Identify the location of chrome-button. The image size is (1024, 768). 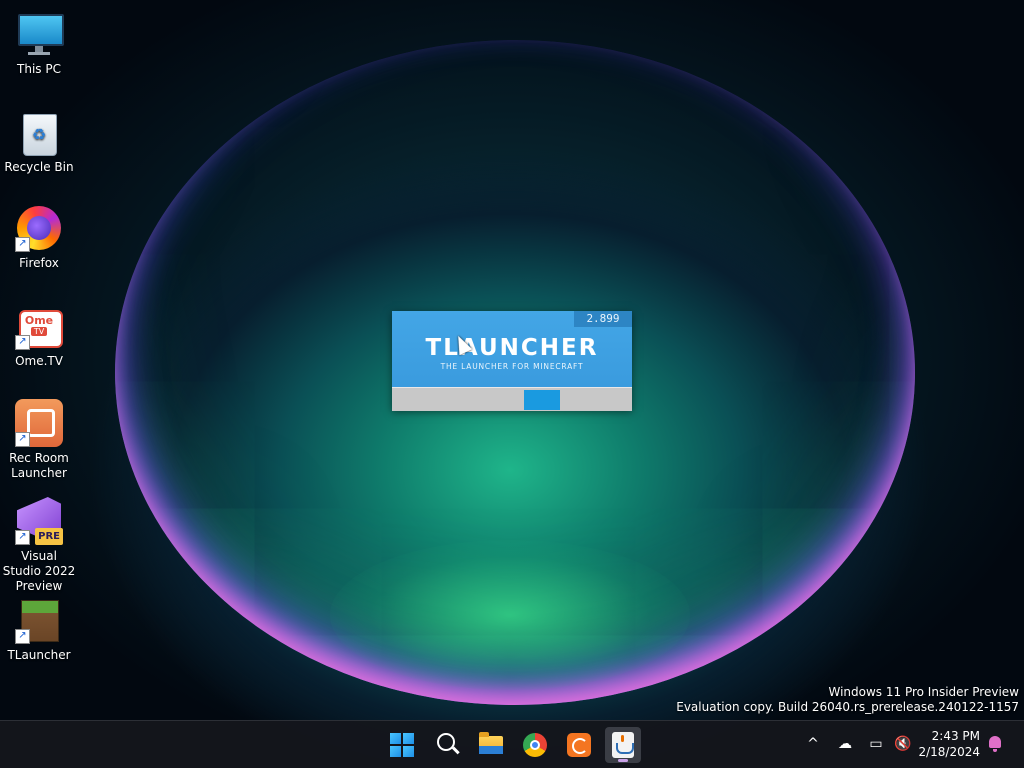
(535, 745).